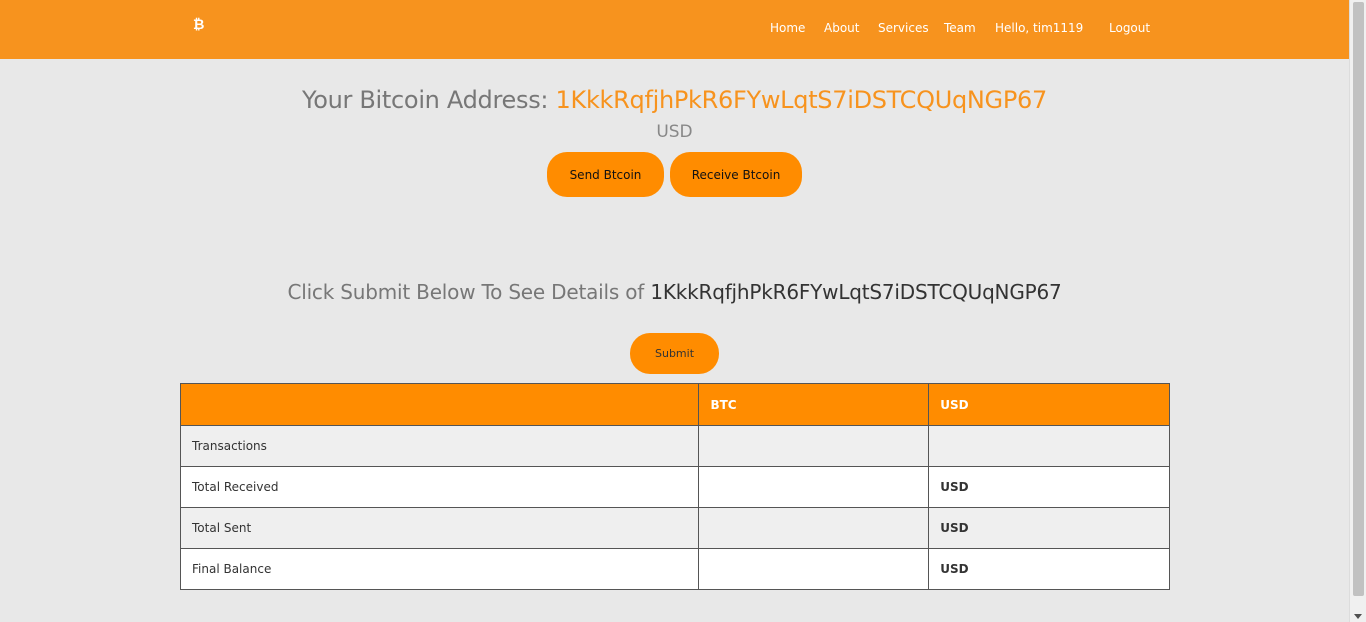 This screenshot has height=622, width=1366. I want to click on vertical-scrollbar, so click(1357, 311).